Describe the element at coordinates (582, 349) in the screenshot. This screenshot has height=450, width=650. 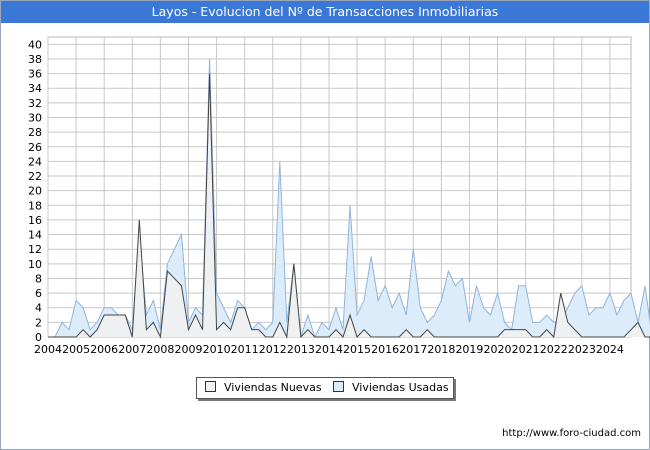
I see `x-tick-label: 2023` at that location.